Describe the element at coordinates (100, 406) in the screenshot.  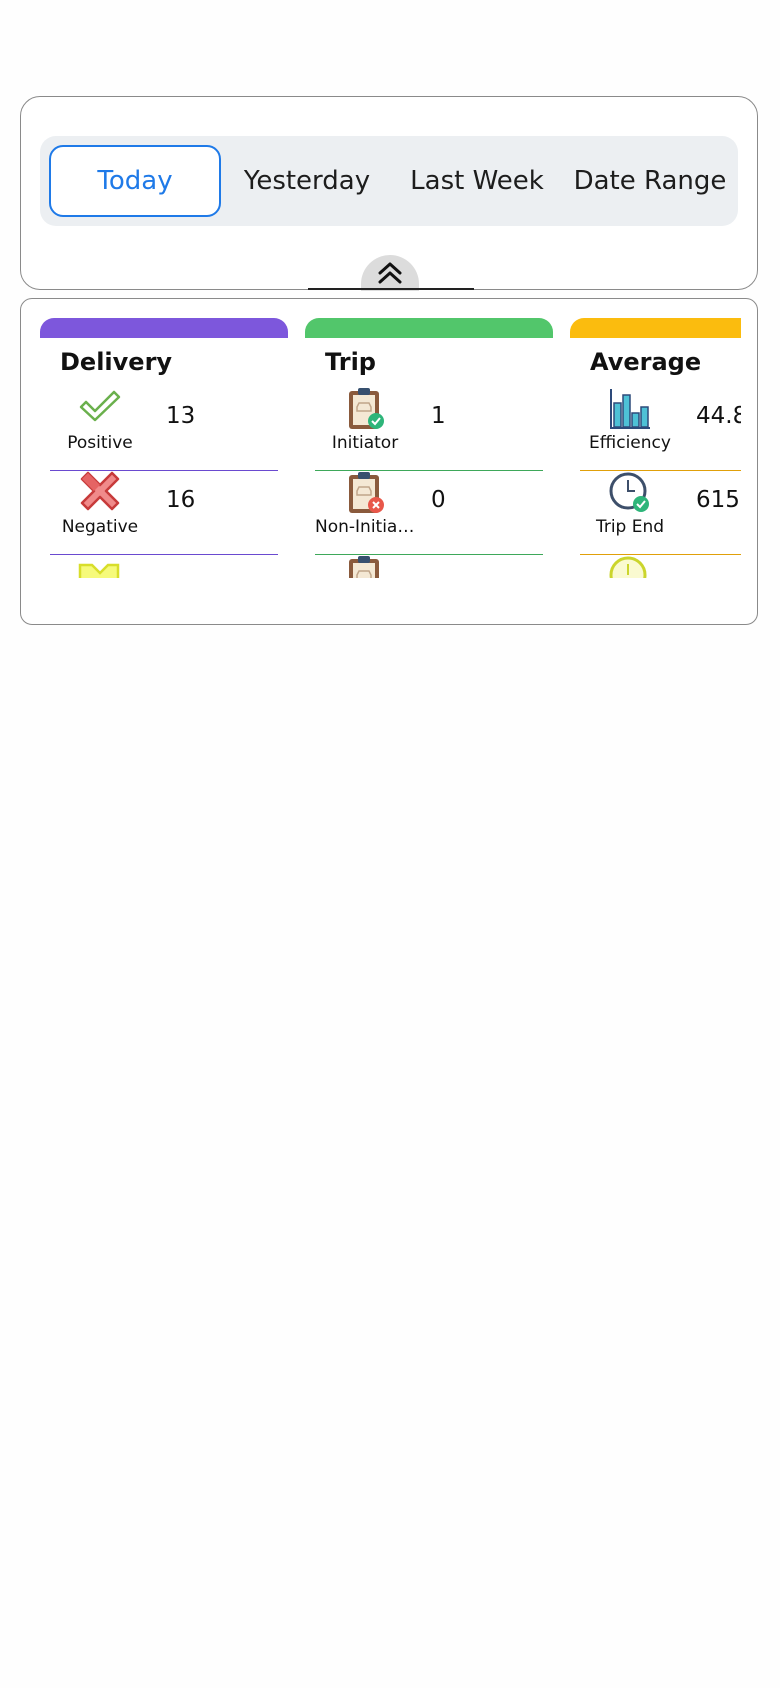
I see `checkmark-icon` at that location.